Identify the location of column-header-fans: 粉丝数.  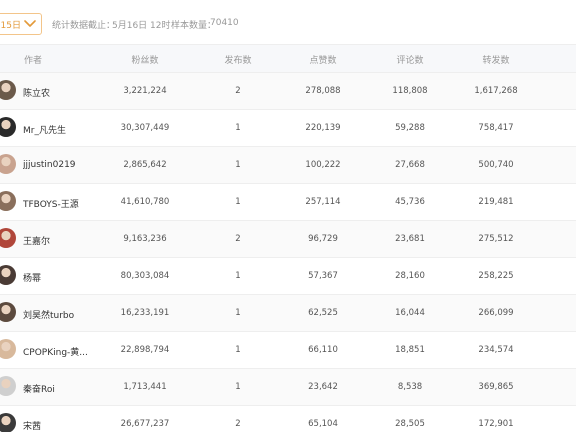
(144, 59).